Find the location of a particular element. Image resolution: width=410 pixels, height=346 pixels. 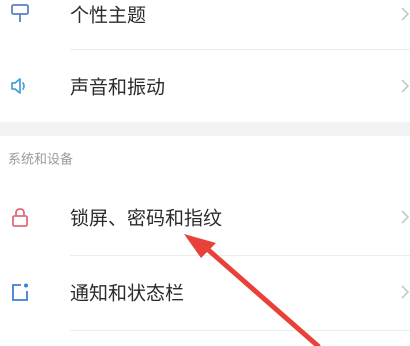

theme-icon is located at coordinates (20, 13).